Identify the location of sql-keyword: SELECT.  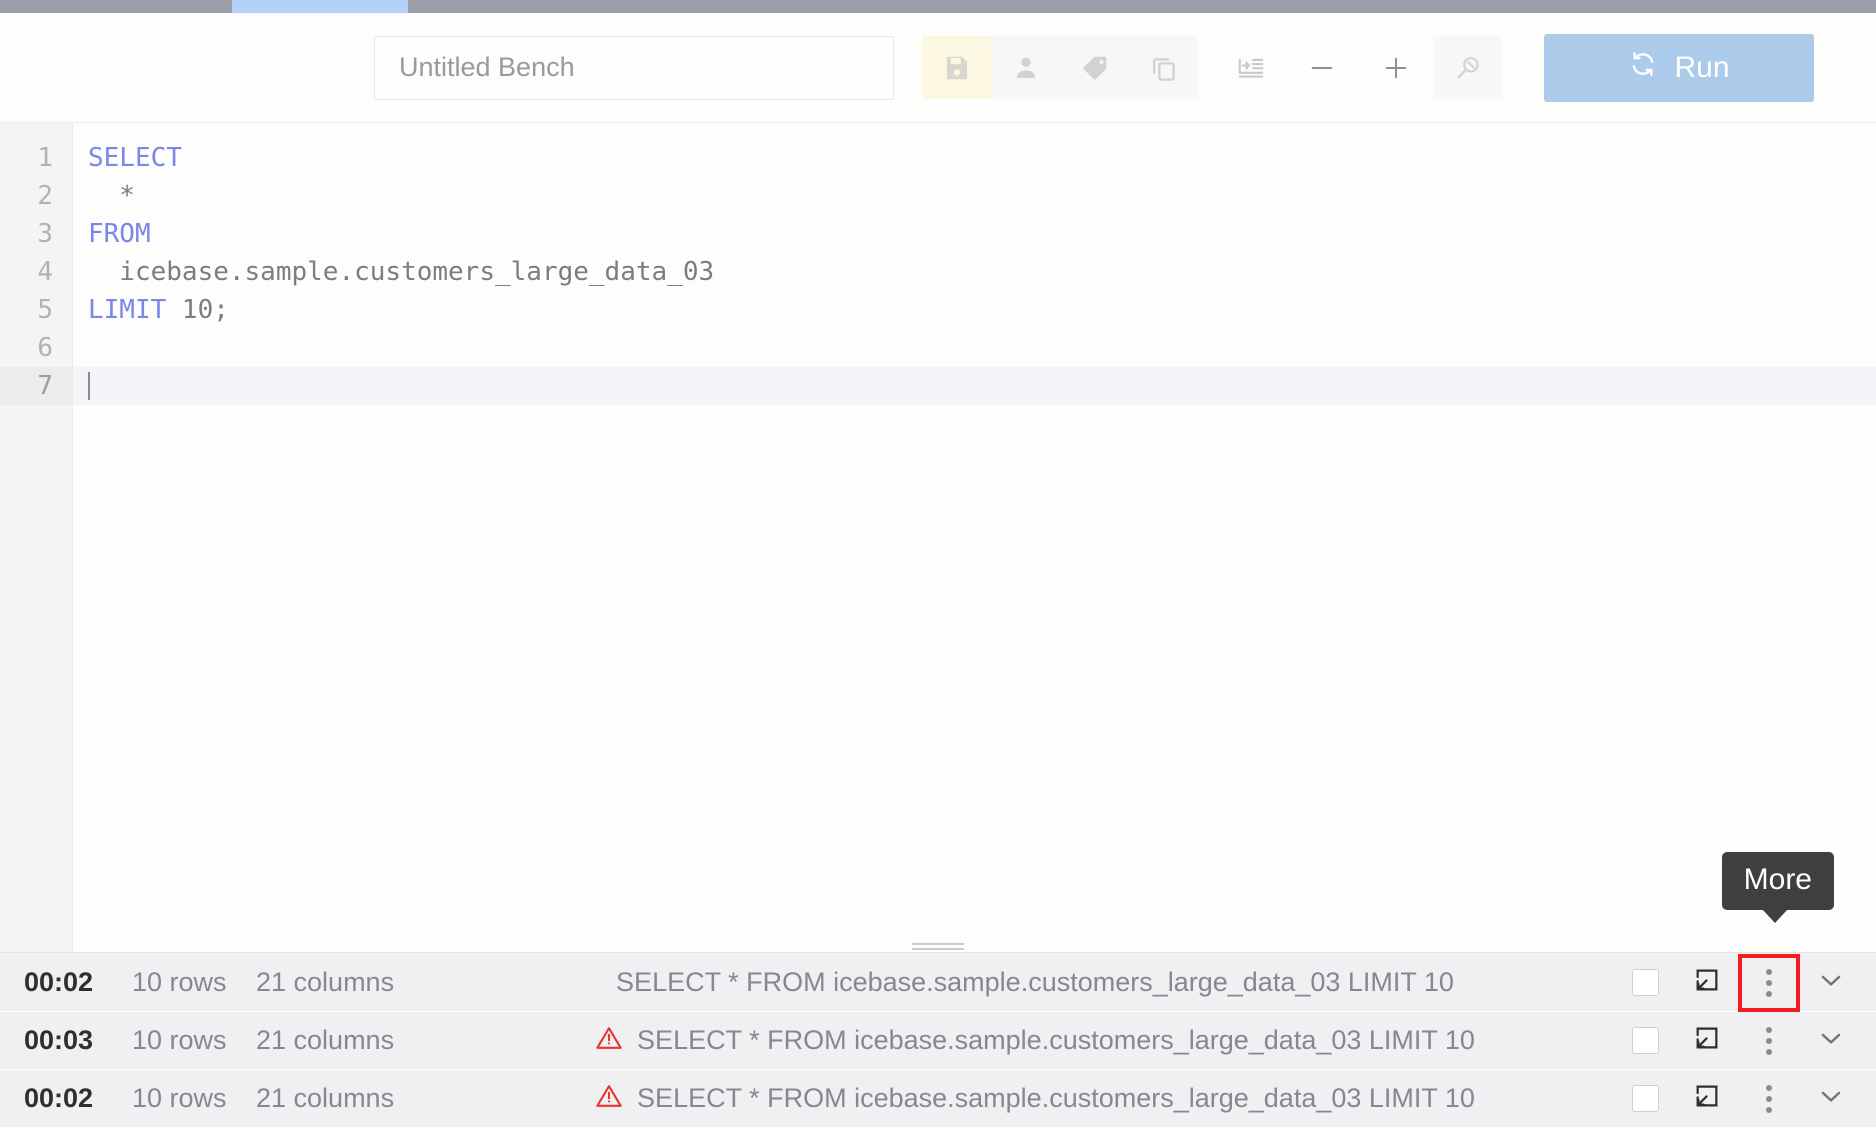
(135, 158).